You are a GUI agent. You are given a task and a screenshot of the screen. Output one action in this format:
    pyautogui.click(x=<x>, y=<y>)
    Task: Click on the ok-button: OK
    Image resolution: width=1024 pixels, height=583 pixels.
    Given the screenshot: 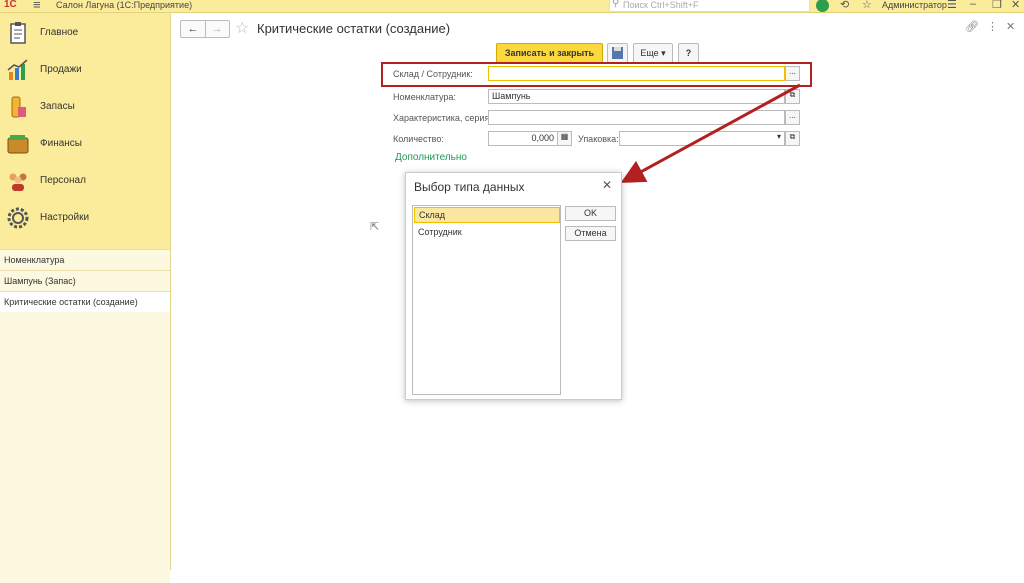 What is the action you would take?
    pyautogui.click(x=590, y=213)
    